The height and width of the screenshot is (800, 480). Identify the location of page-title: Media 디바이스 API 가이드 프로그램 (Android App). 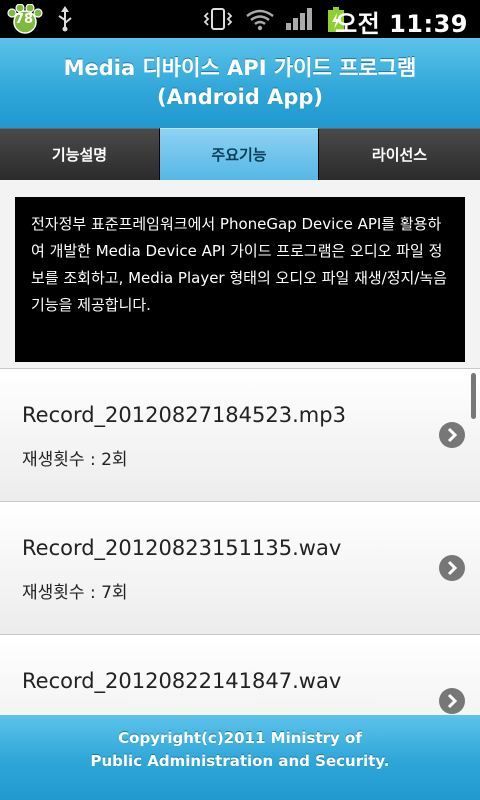
(240, 83).